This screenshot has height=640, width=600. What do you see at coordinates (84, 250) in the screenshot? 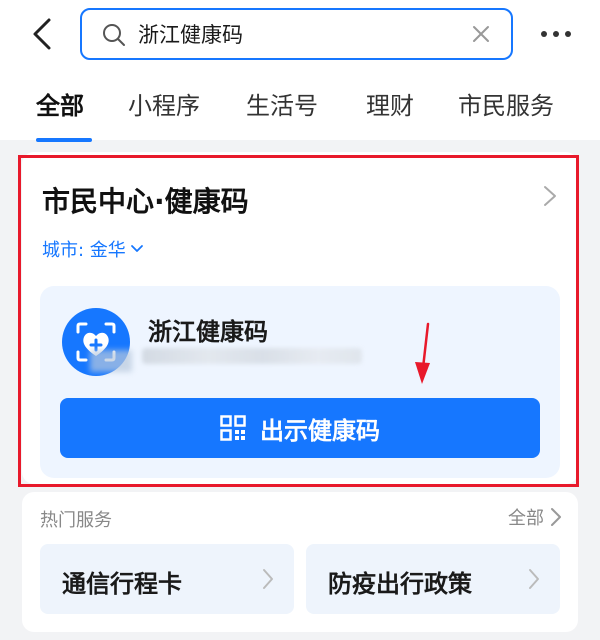
I see `city-label: 城市: 金华` at bounding box center [84, 250].